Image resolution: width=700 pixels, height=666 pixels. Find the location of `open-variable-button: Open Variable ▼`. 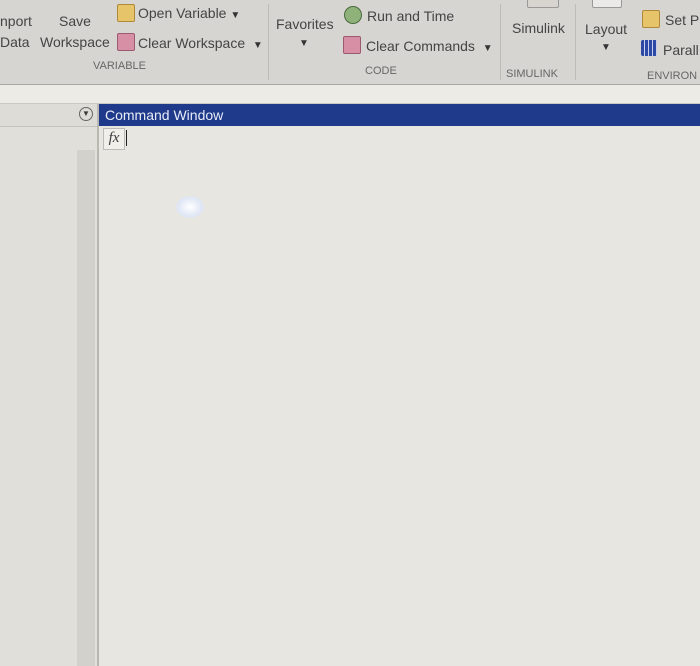

open-variable-button: Open Variable ▼ is located at coordinates (189, 13).